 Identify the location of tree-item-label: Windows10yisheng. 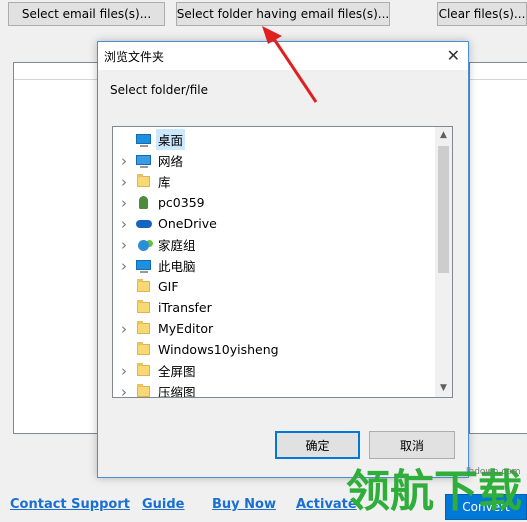
(218, 349).